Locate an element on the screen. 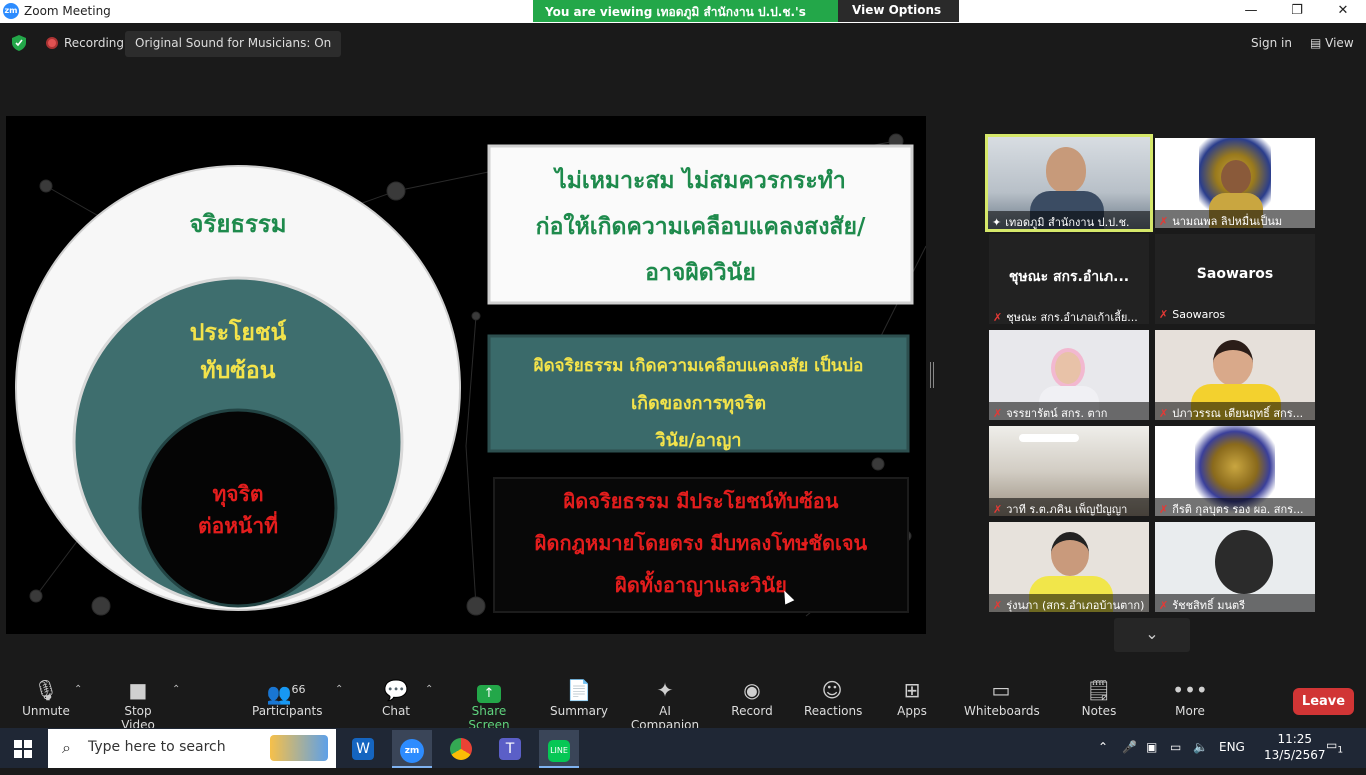 This screenshot has height=775, width=1366. taskbar-app-line: LINE is located at coordinates (559, 749).